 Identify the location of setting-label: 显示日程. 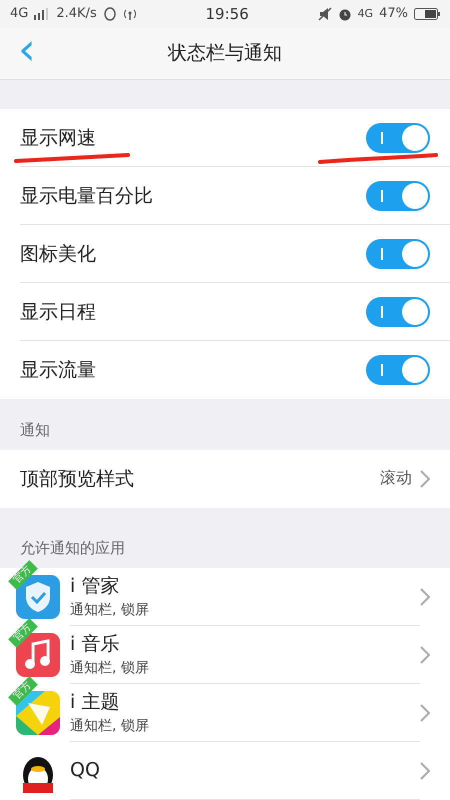
(58, 312).